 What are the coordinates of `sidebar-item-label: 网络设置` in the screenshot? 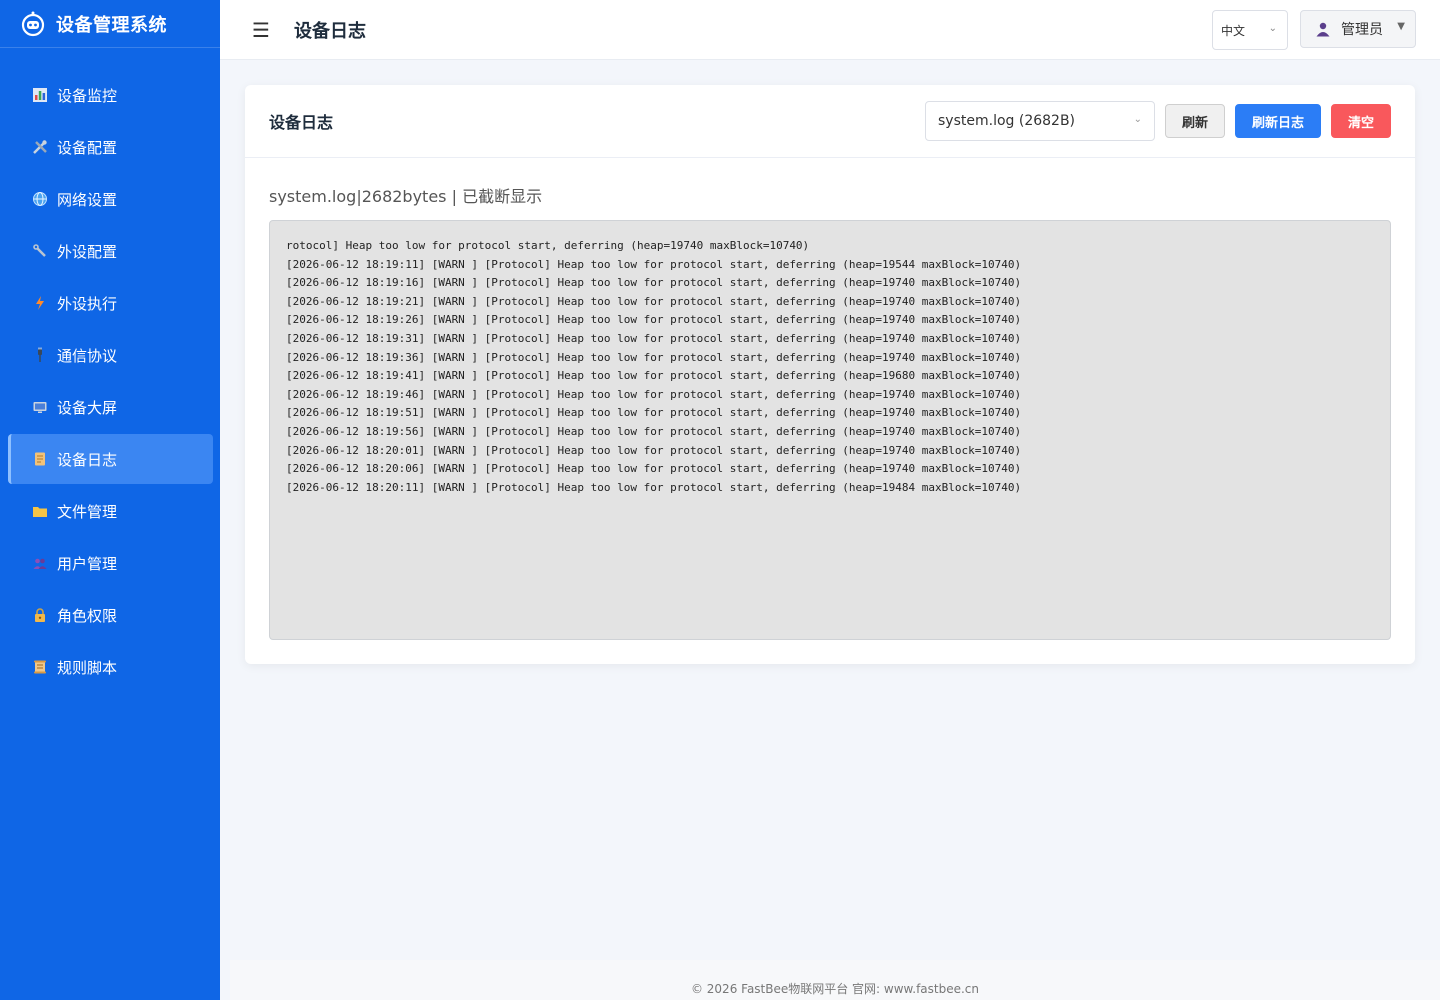 It's located at (87, 199).